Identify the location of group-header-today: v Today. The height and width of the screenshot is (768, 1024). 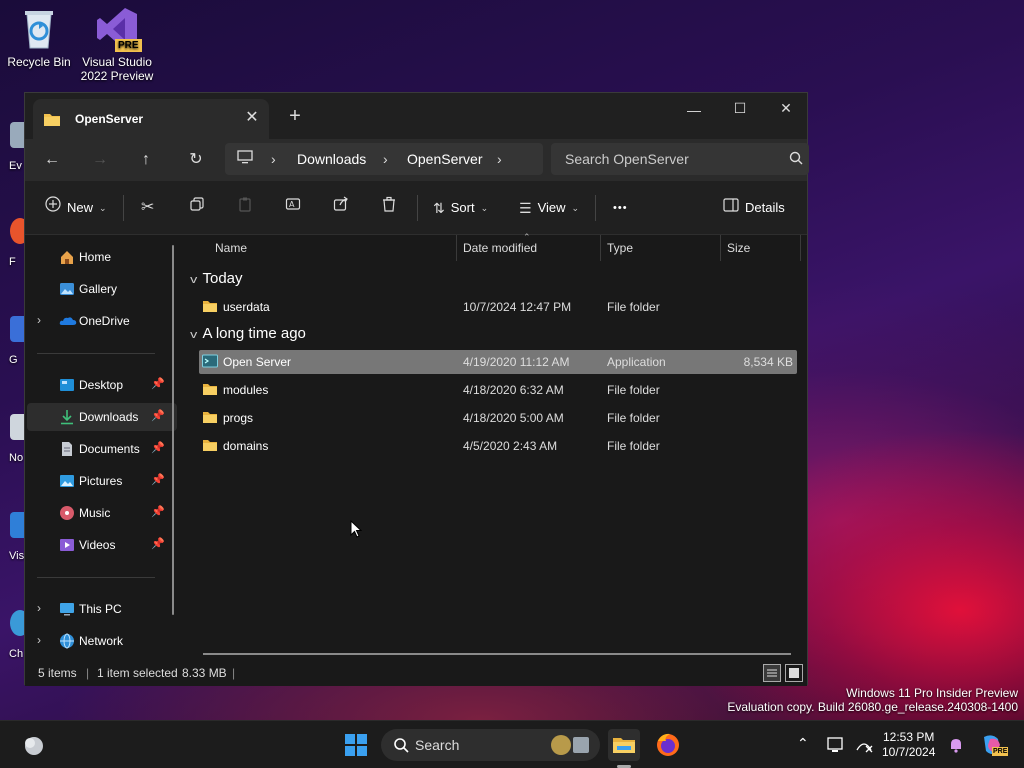
(216, 278).